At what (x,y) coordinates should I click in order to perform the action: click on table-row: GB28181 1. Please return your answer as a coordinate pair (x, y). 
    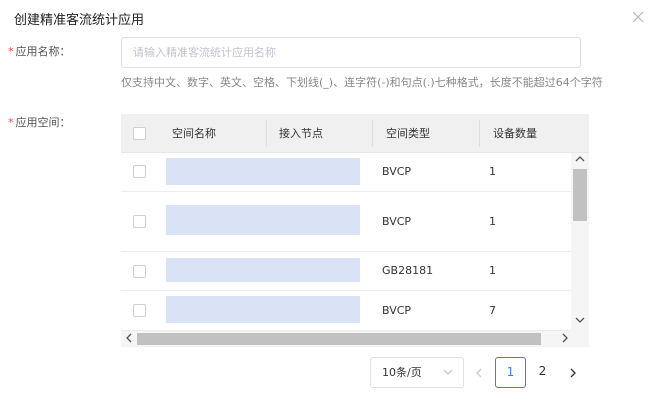
    Looking at the image, I should click on (346, 271).